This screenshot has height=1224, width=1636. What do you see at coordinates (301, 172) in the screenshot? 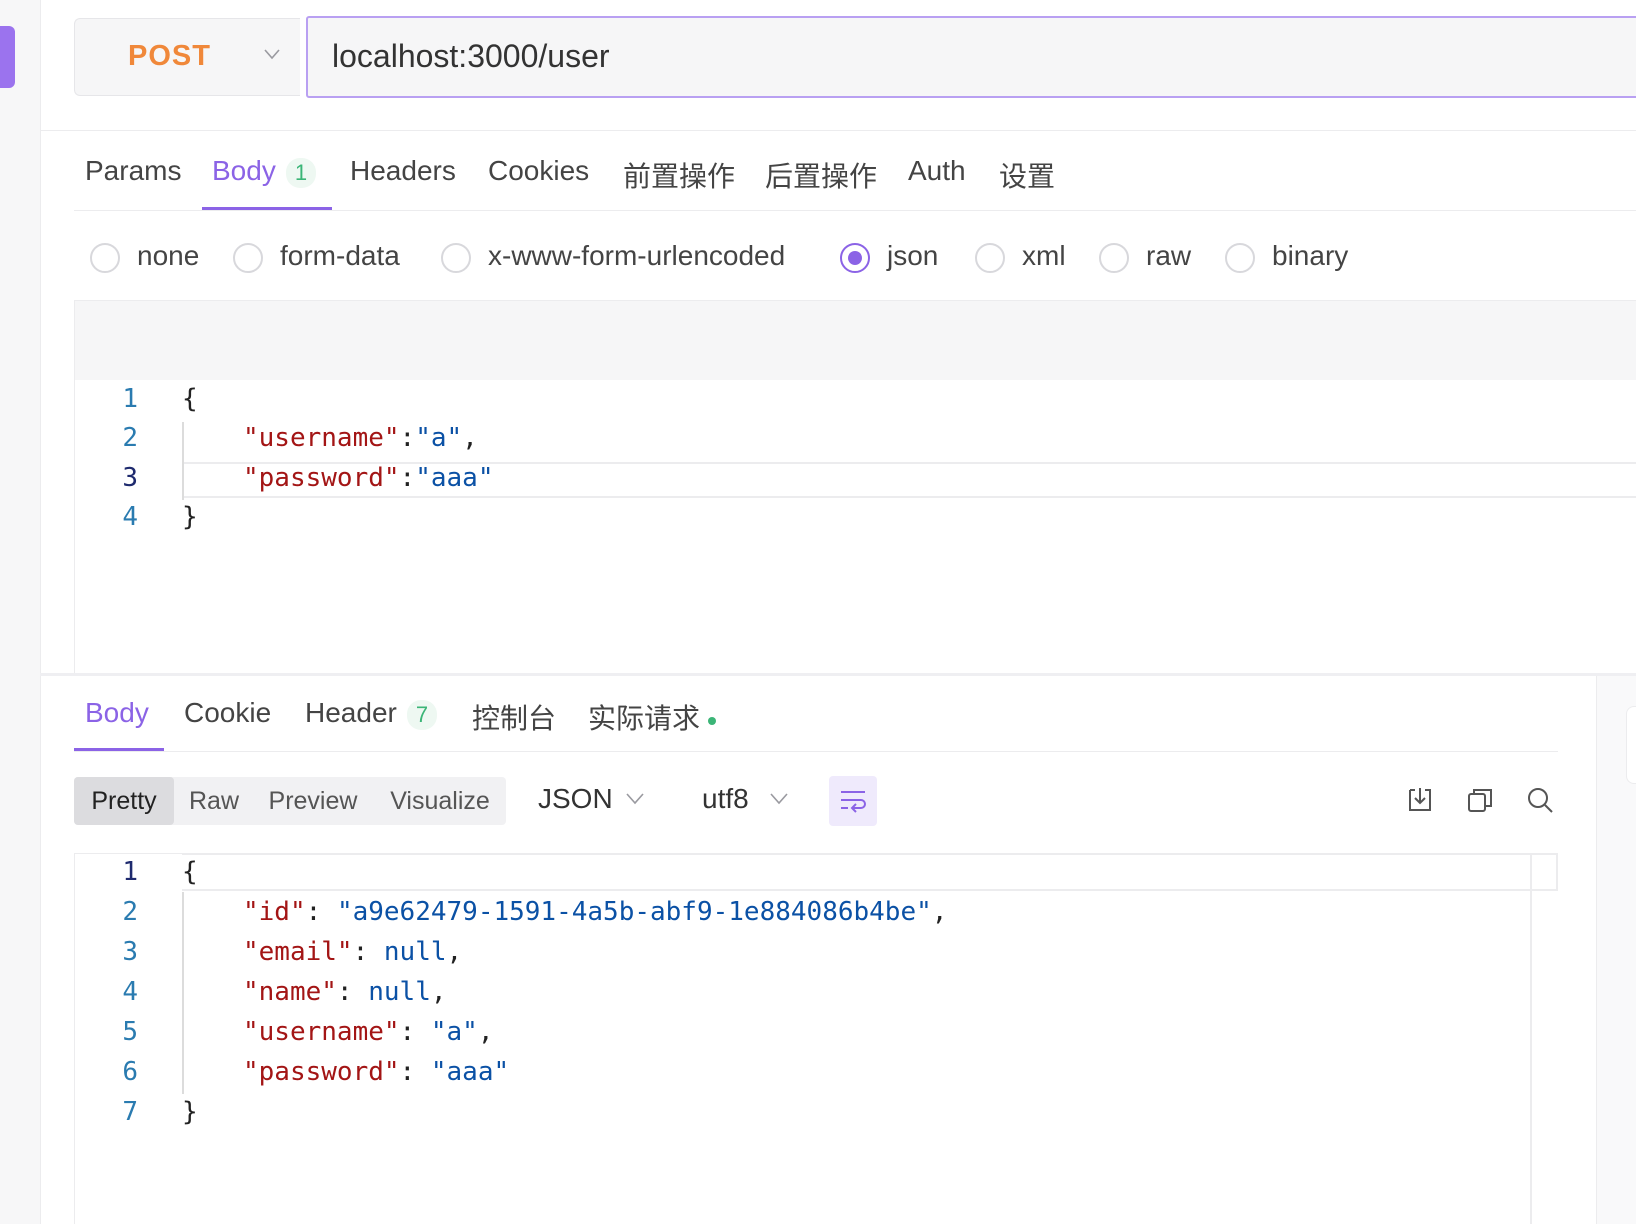
I see `body-count-badge: 1` at bounding box center [301, 172].